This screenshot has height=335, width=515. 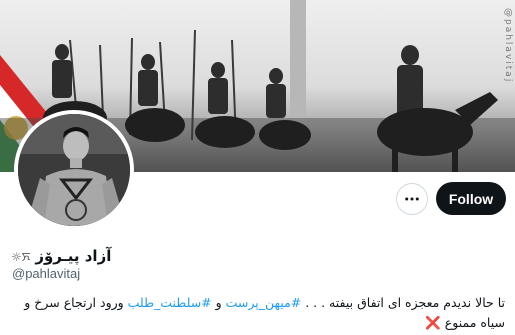 I want to click on avatar, so click(x=74, y=170).